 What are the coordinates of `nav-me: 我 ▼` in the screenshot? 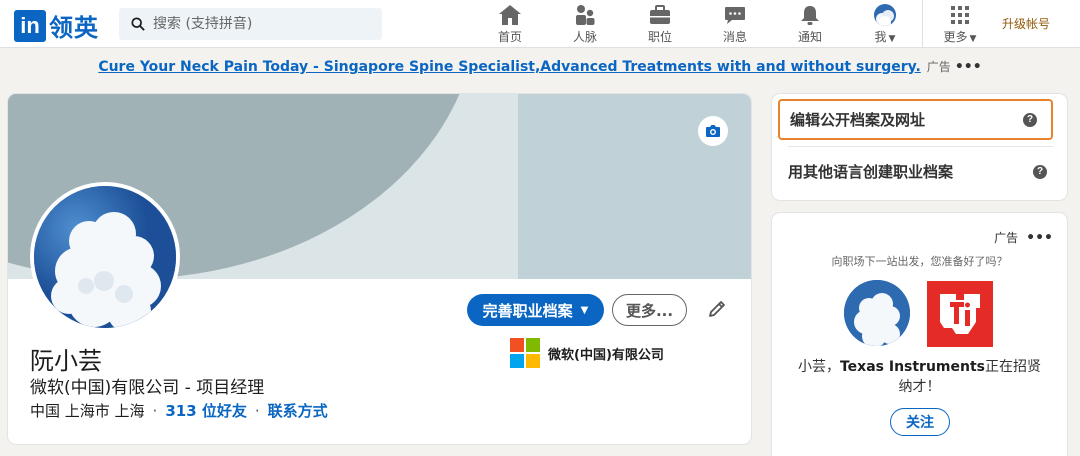 It's located at (885, 24).